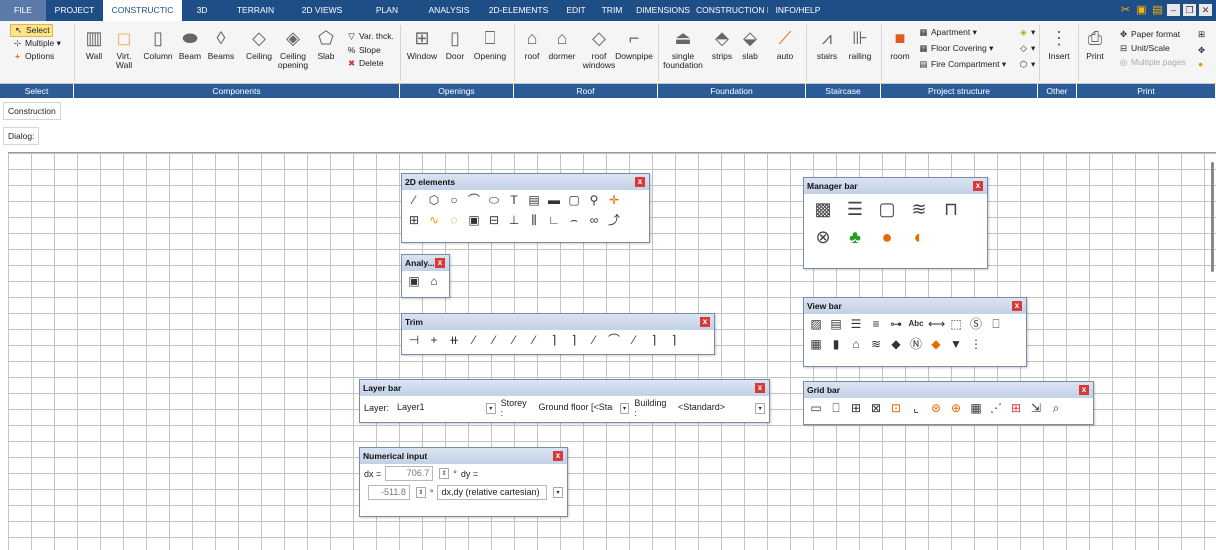 The width and height of the screenshot is (1216, 550). I want to click on grid-snap-icon: ⊛, so click(936, 408).